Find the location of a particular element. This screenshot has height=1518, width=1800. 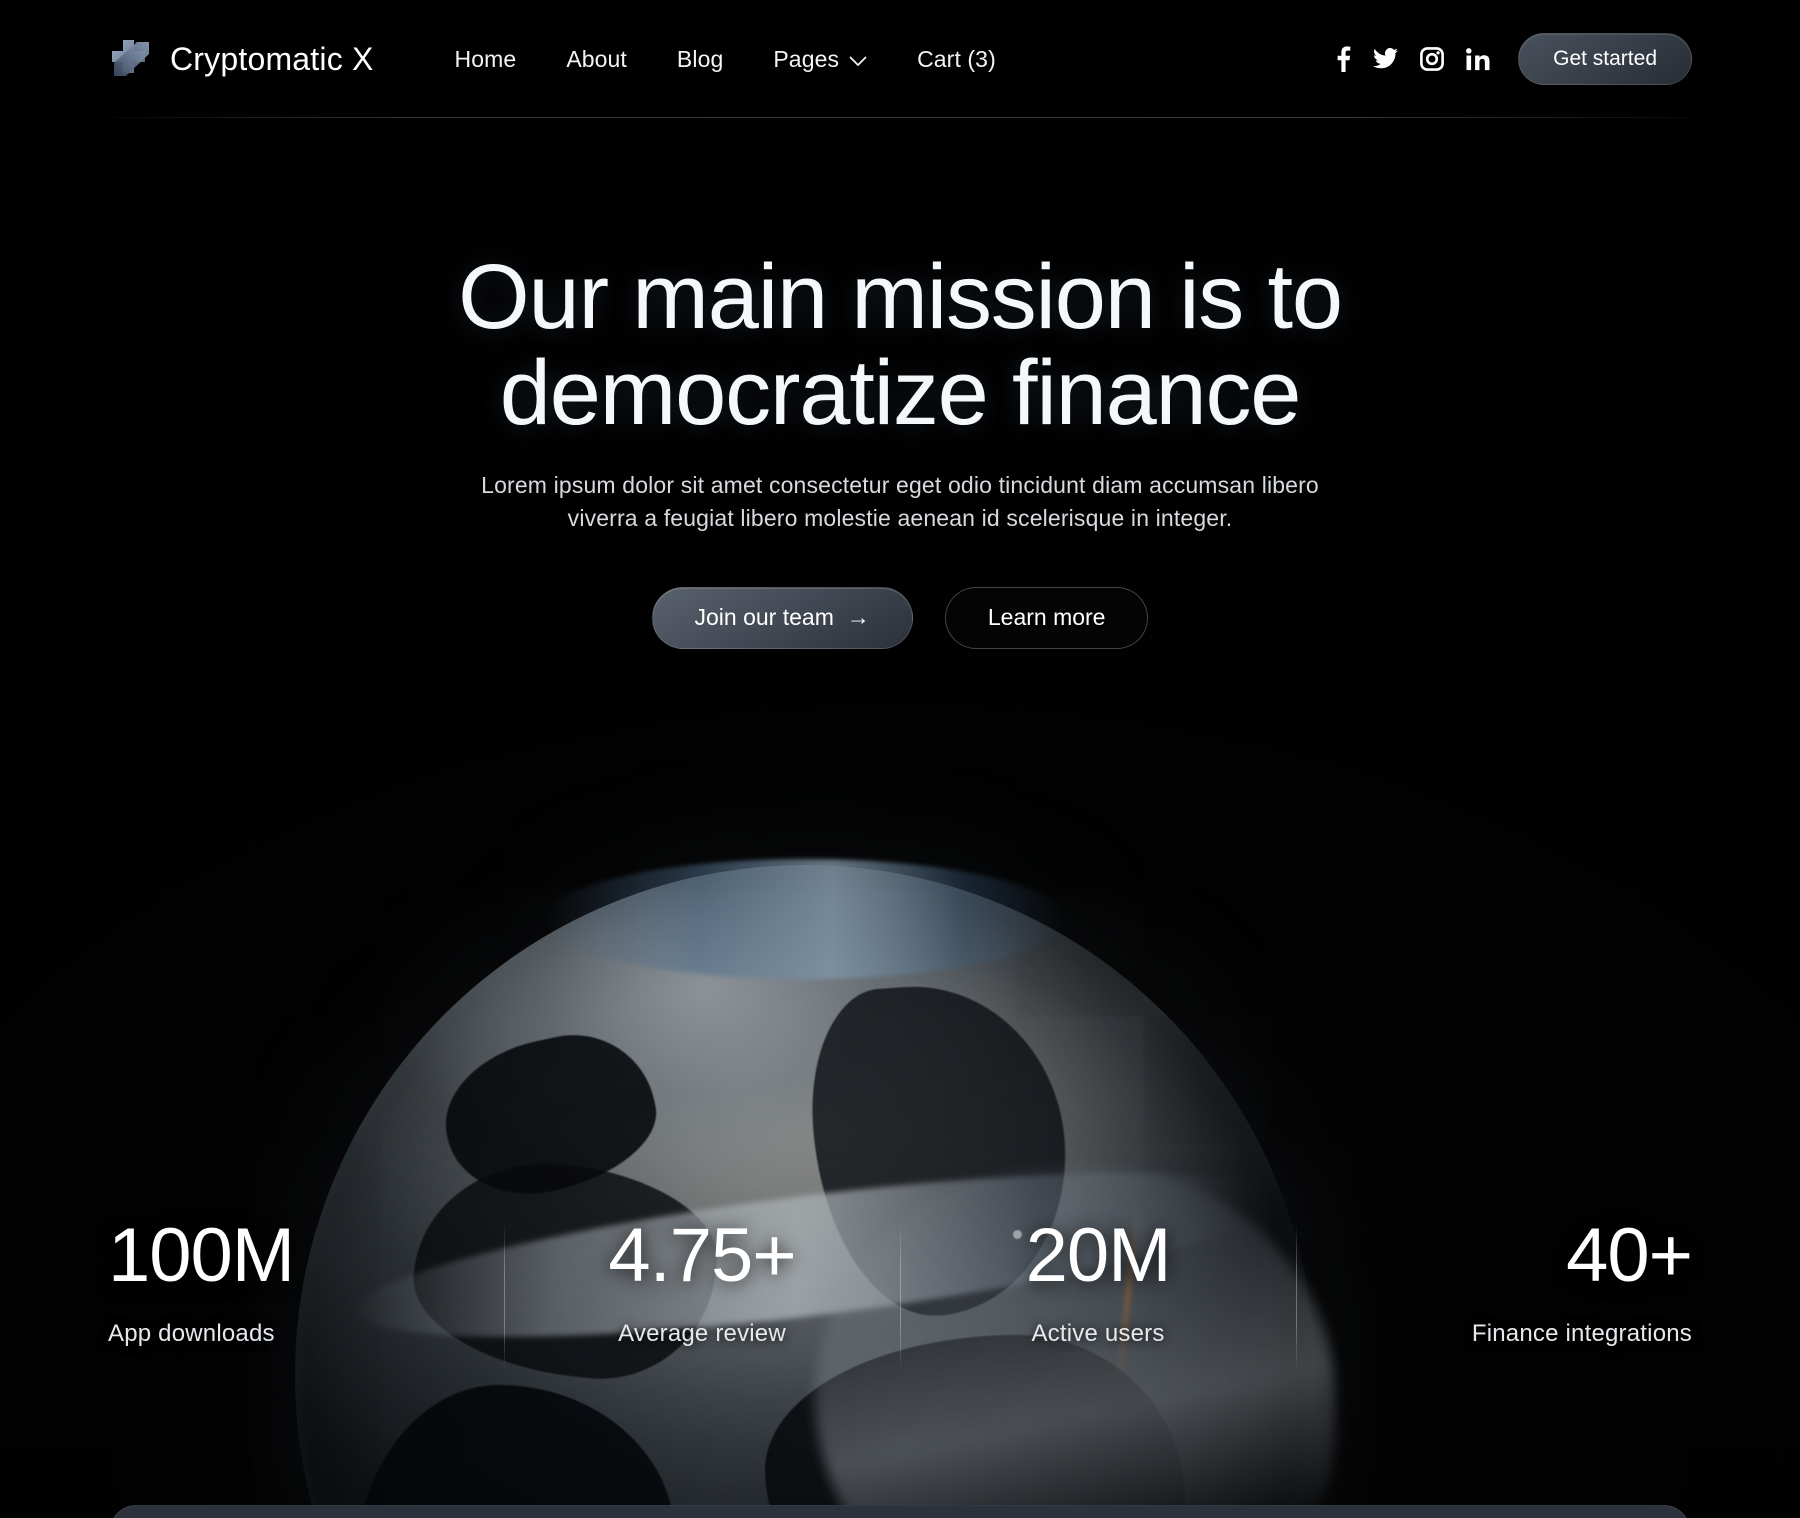

join-our-team-button: Join our team → is located at coordinates (782, 617).